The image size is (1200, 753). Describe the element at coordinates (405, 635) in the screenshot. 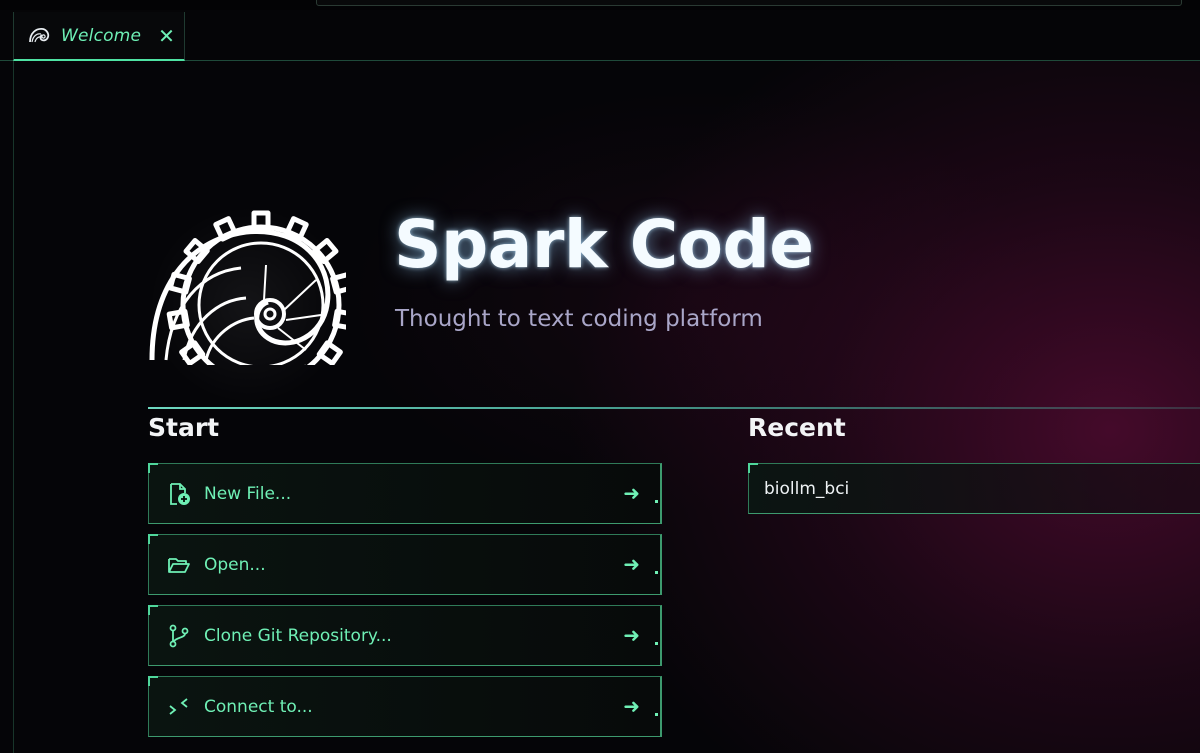

I see `clone-git-repository-button: Clone Git Repository... ➜` at that location.